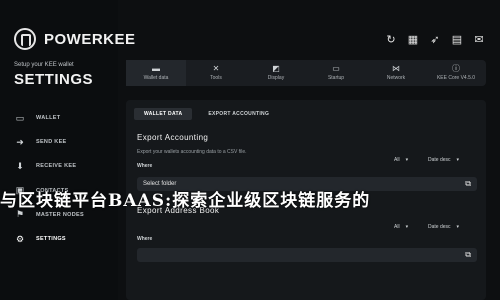  Describe the element at coordinates (20, 238) in the screenshot. I see `gear-icon: ⚙` at that location.